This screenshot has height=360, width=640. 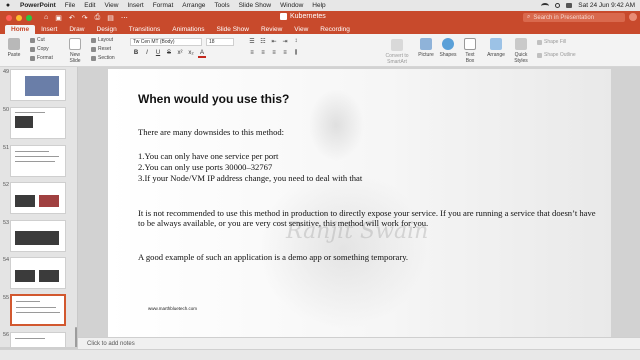 I want to click on strikethrough-button: S, so click(x=169, y=54).